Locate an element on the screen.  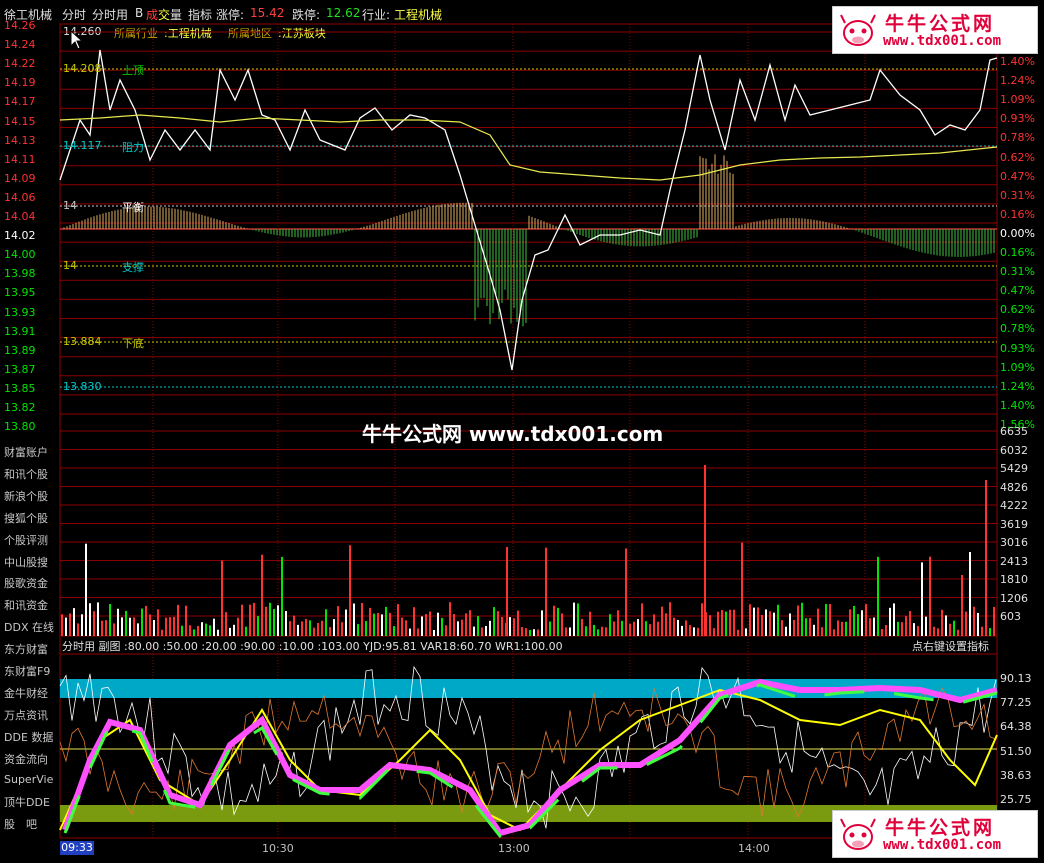
price-axis-label: 13.98 is located at coordinates (20, 274).